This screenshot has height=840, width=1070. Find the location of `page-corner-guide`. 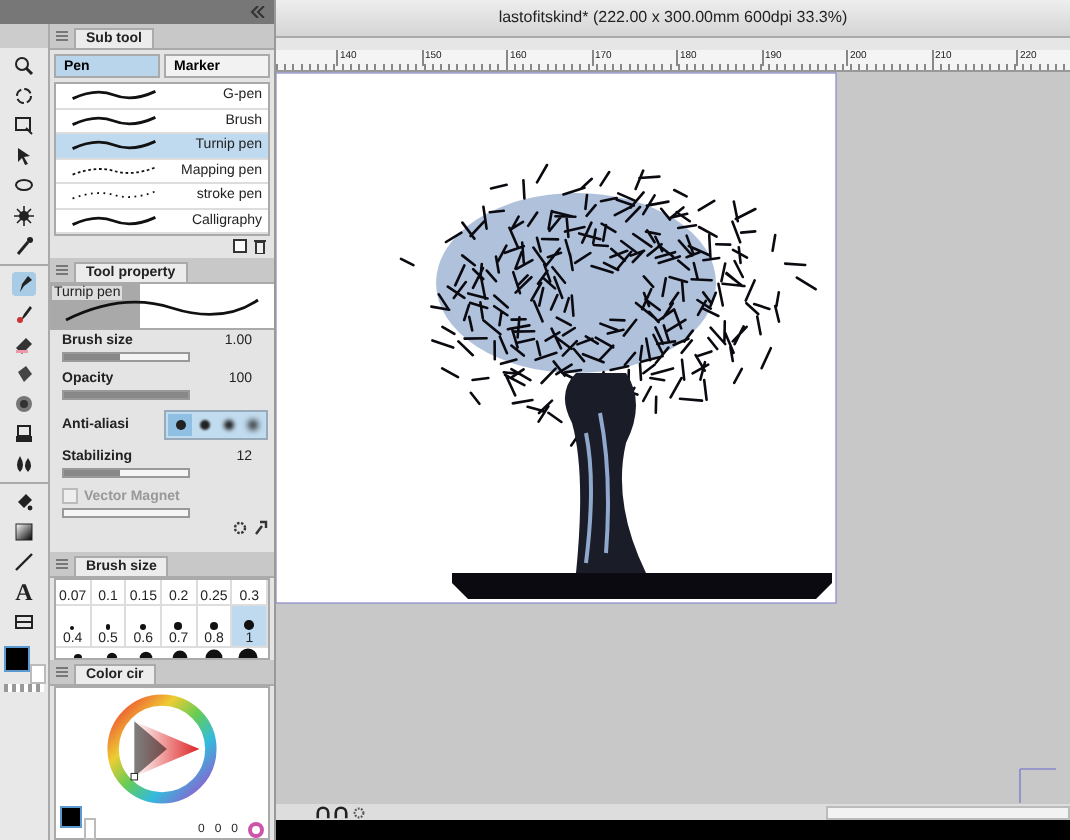

page-corner-guide is located at coordinates (1038, 786).